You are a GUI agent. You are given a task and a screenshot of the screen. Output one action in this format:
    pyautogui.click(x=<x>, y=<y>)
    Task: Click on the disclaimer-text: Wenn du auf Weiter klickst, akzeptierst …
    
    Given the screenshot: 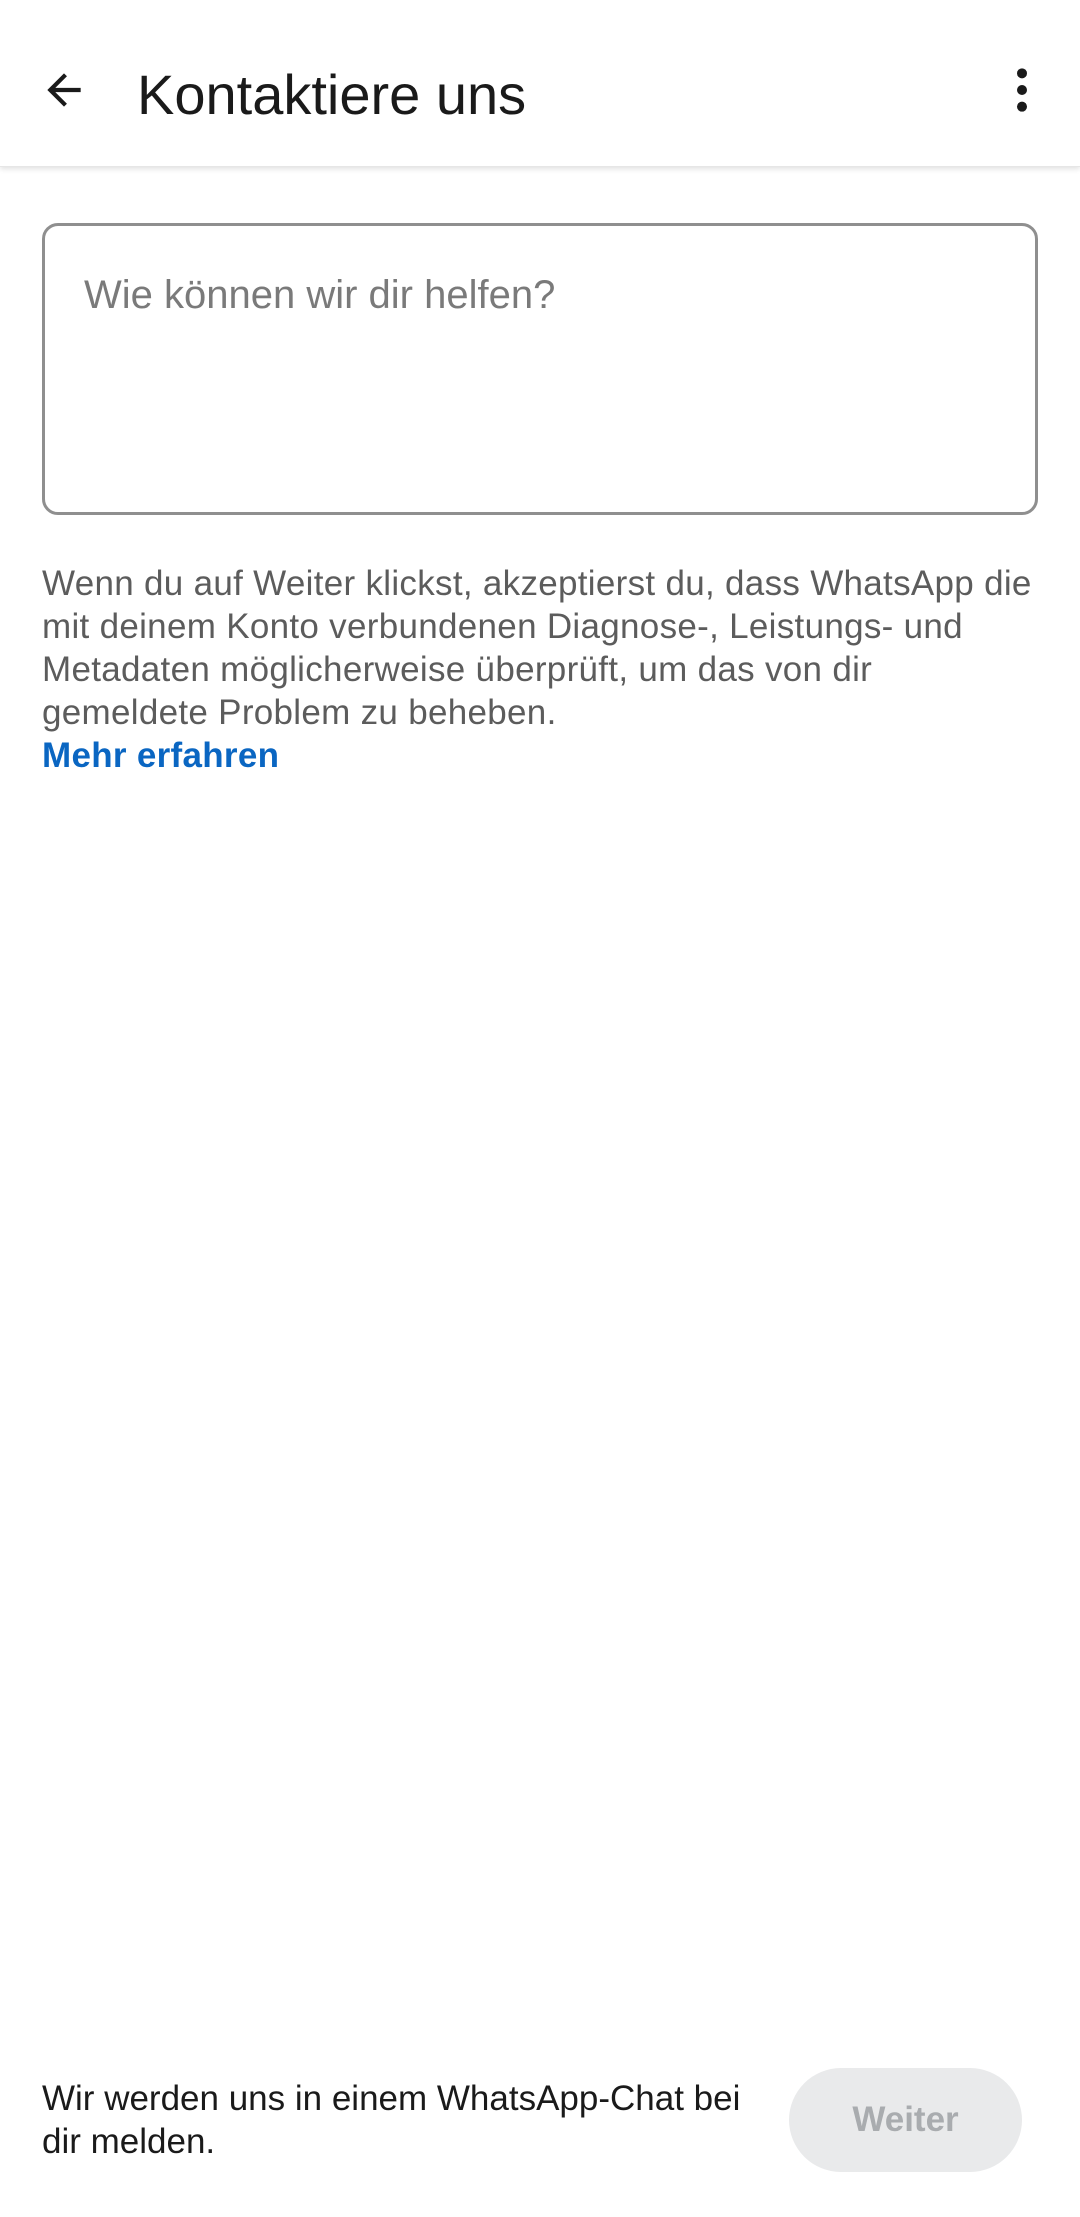 What is the action you would take?
    pyautogui.click(x=537, y=648)
    